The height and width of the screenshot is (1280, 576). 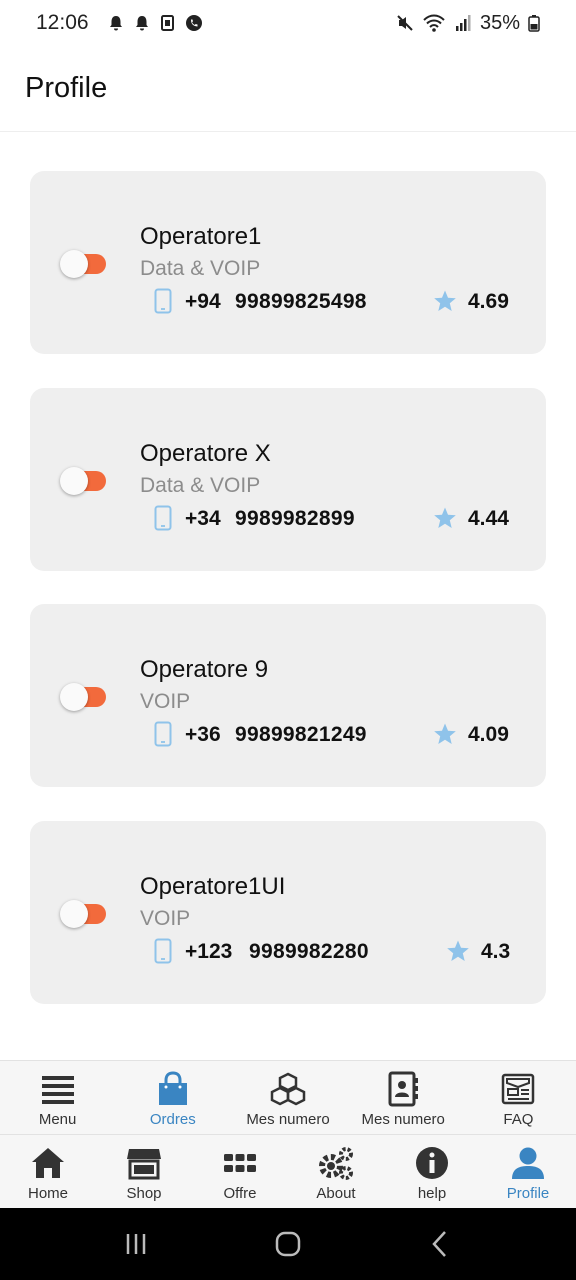 What do you see at coordinates (288, 695) in the screenshot?
I see `operator-card: Operatore 9 VOIP +36 99899821249 4.09` at bounding box center [288, 695].